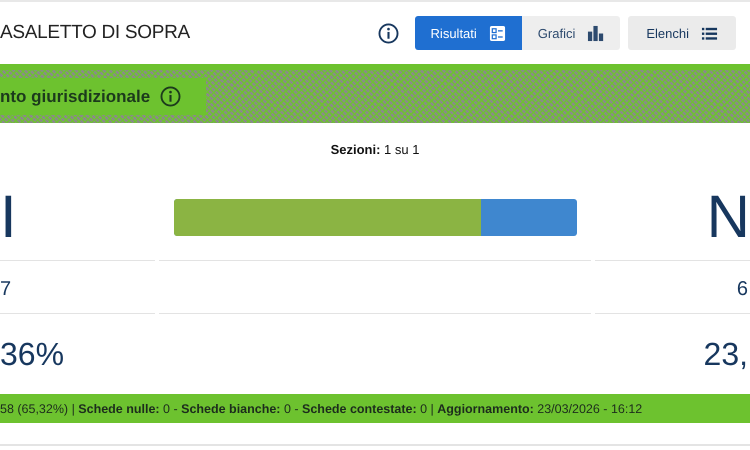  What do you see at coordinates (75, 96) in the screenshot?
I see `banner-text: nto giurisdizionale` at bounding box center [75, 96].